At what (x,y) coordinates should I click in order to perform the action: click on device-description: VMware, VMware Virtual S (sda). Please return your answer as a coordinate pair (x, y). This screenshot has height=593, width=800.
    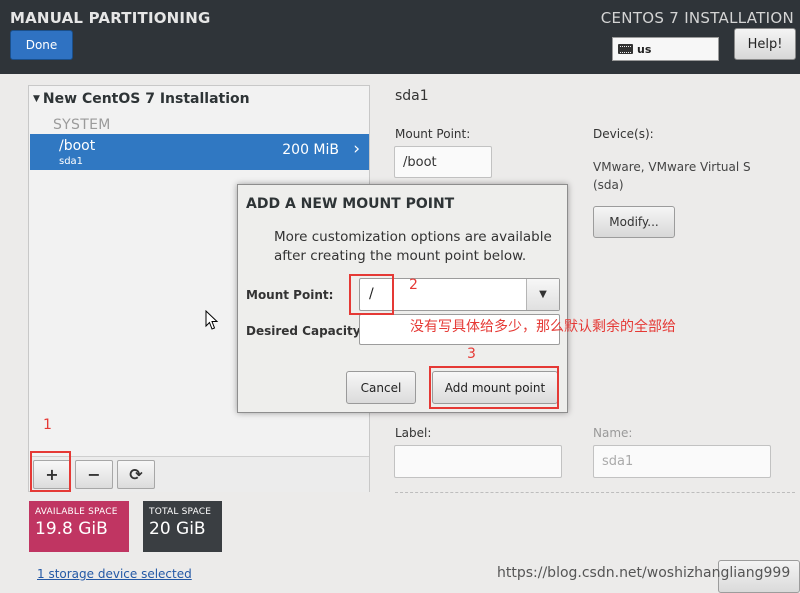
    Looking at the image, I should click on (672, 176).